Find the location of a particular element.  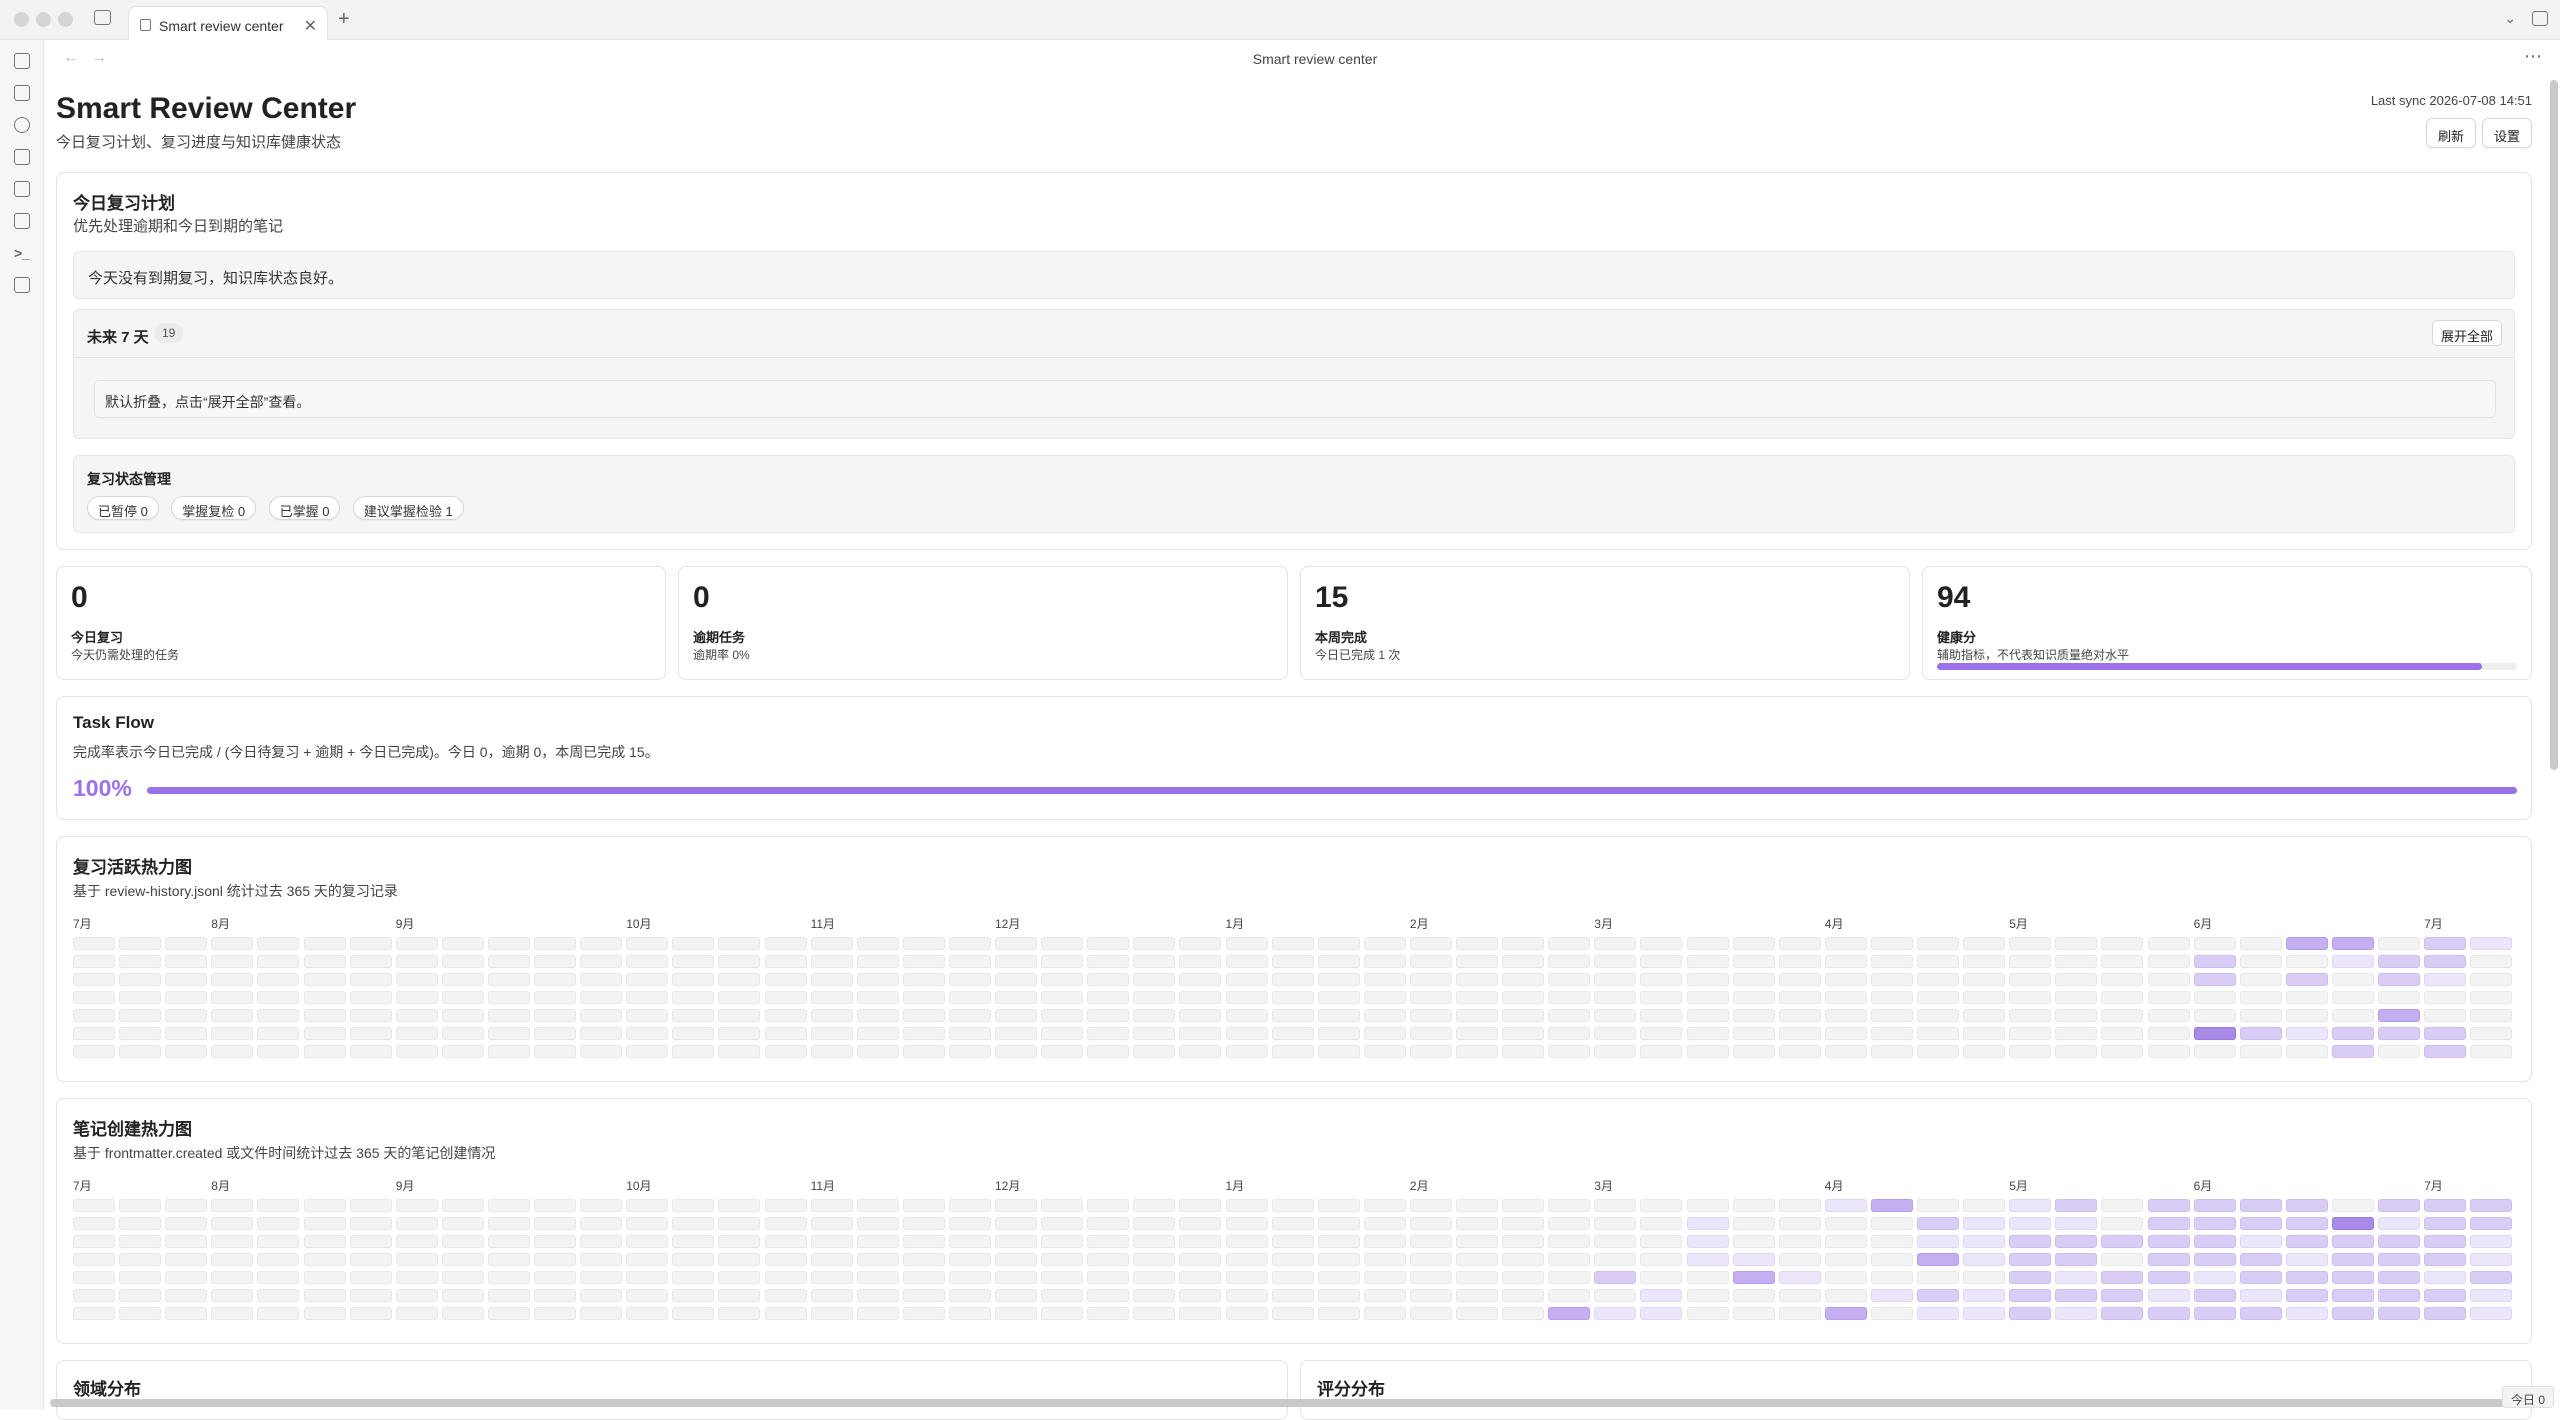

horizontal-scrollbar is located at coordinates (1295, 1403).